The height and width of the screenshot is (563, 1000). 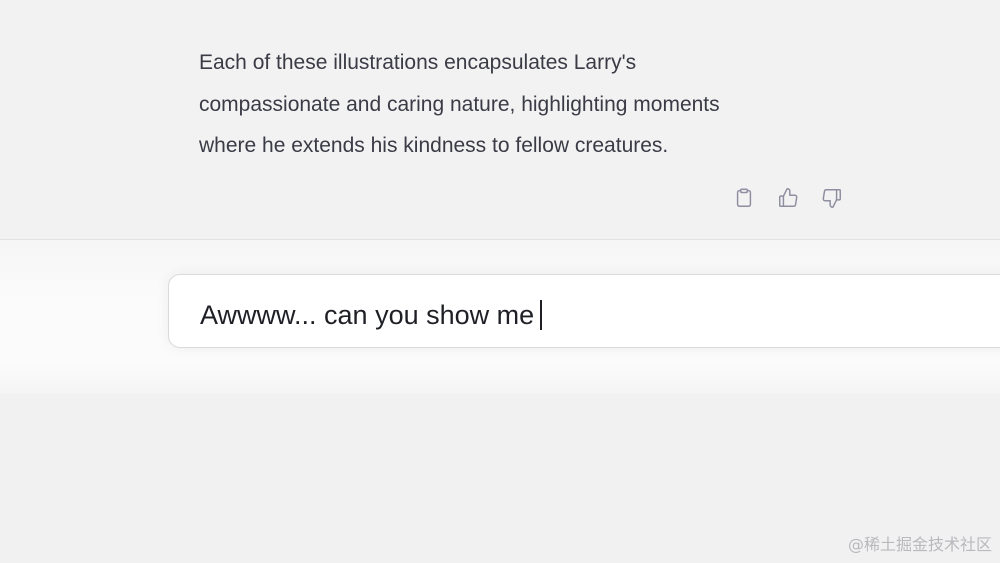 I want to click on clipboard-icon, so click(x=744, y=197).